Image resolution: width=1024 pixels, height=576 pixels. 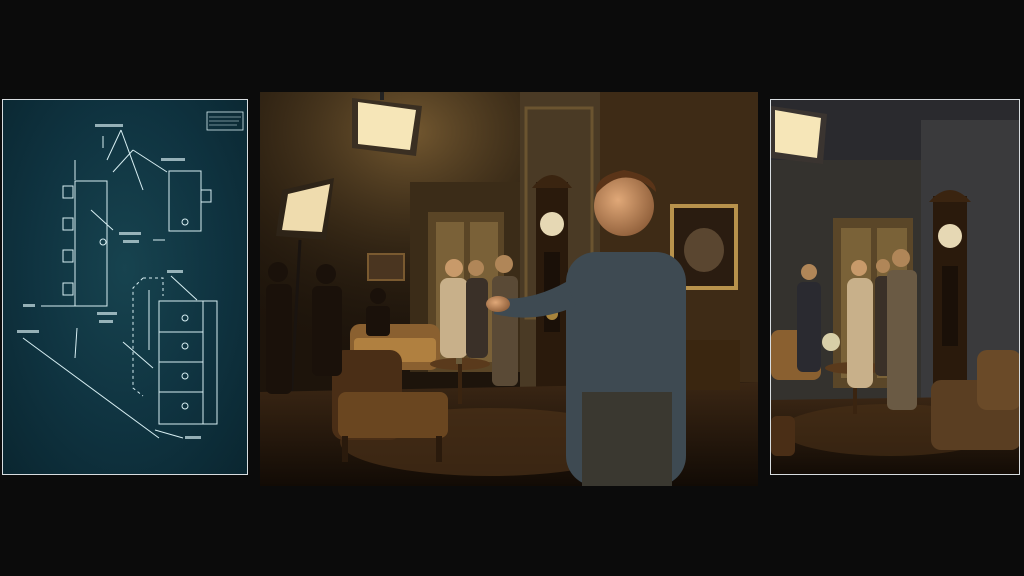 I want to click on cabinet-upper, so click(x=185, y=201).